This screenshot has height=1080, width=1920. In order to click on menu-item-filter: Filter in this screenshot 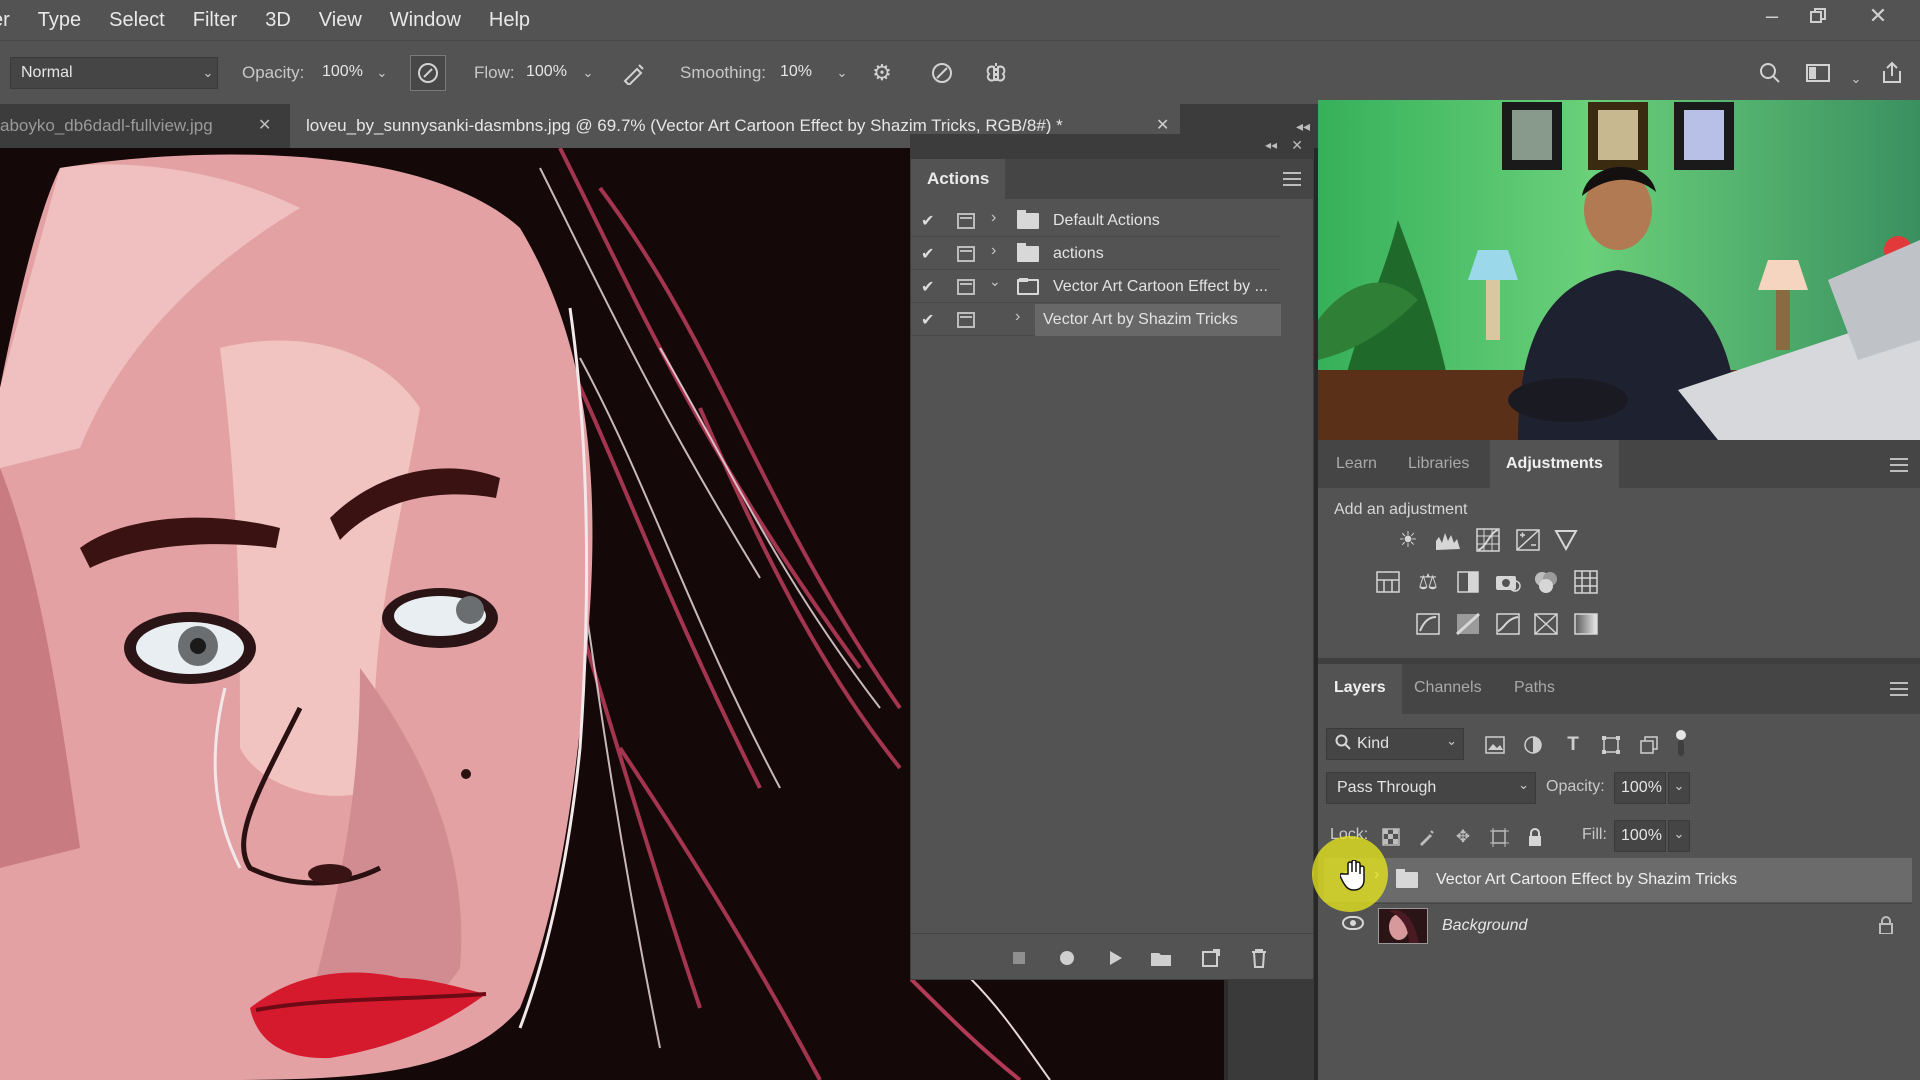, I will do `click(215, 20)`.